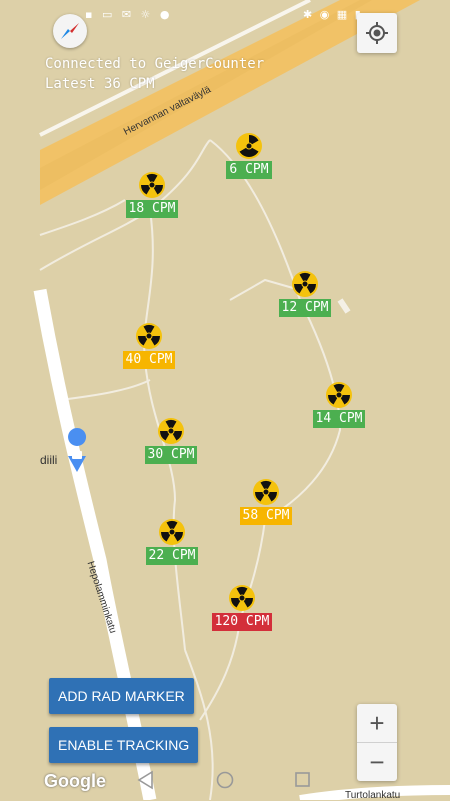 The height and width of the screenshot is (801, 450). What do you see at coordinates (242, 622) in the screenshot?
I see `rad-marker-label: 120 CPM` at bounding box center [242, 622].